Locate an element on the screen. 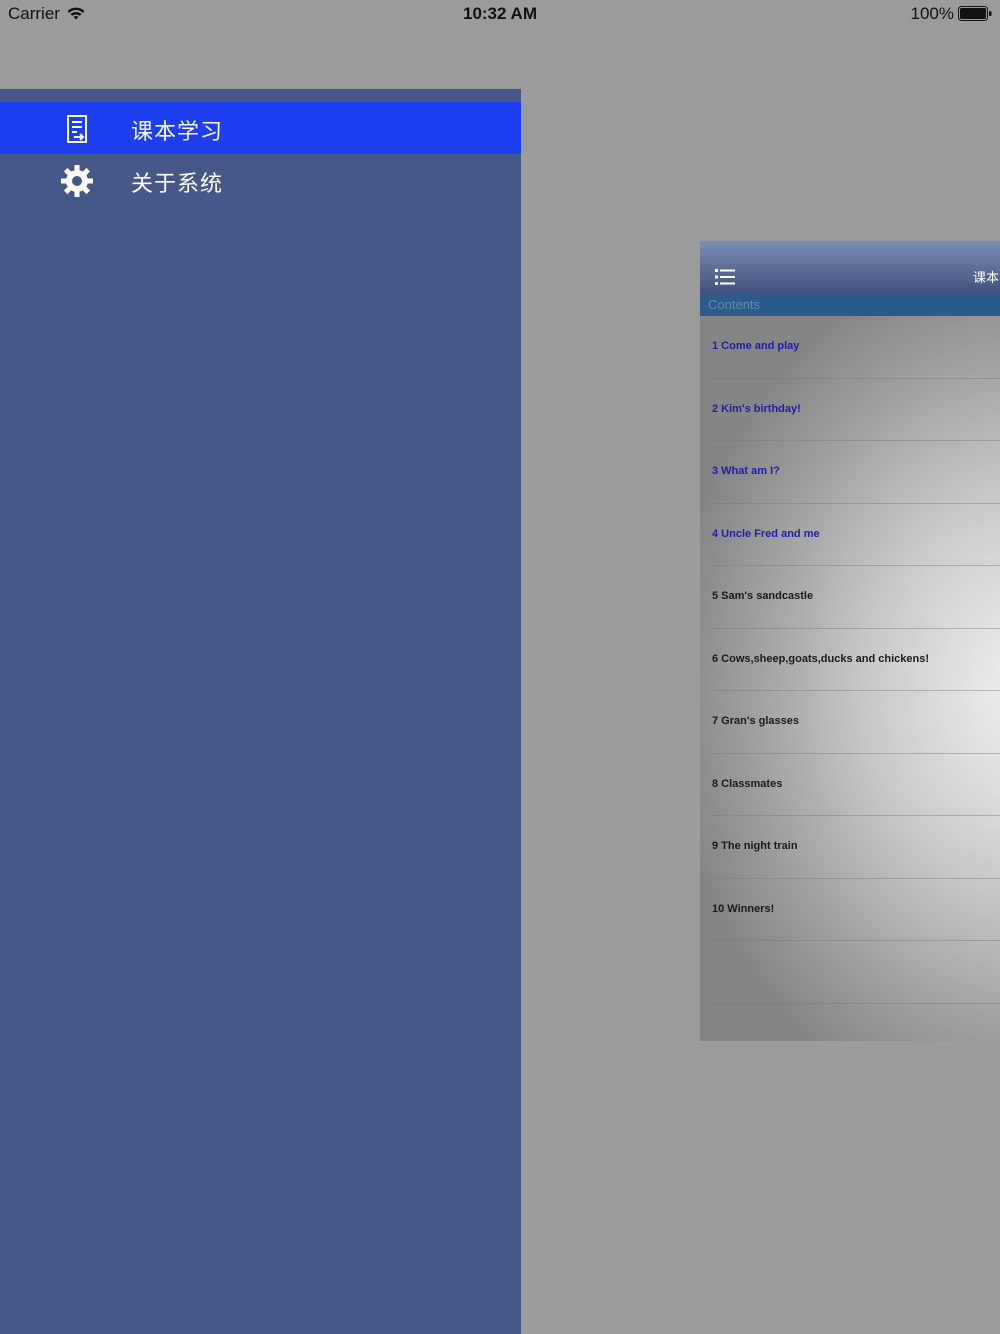 This screenshot has height=1334, width=1000. status-bar: Carrier 10:32 AM 100% is located at coordinates (500, 14).